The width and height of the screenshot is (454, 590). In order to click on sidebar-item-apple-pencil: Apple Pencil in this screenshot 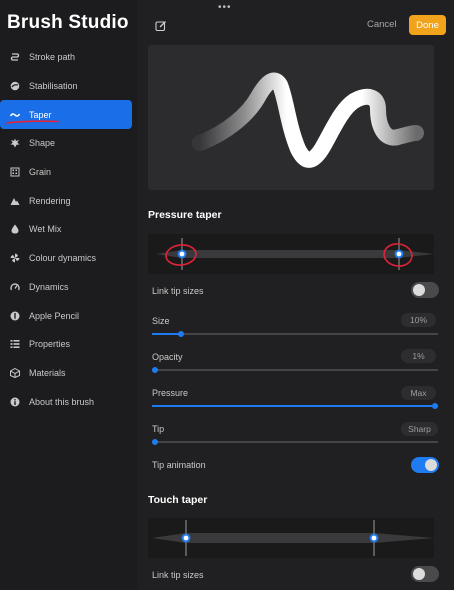, I will do `click(68, 315)`.